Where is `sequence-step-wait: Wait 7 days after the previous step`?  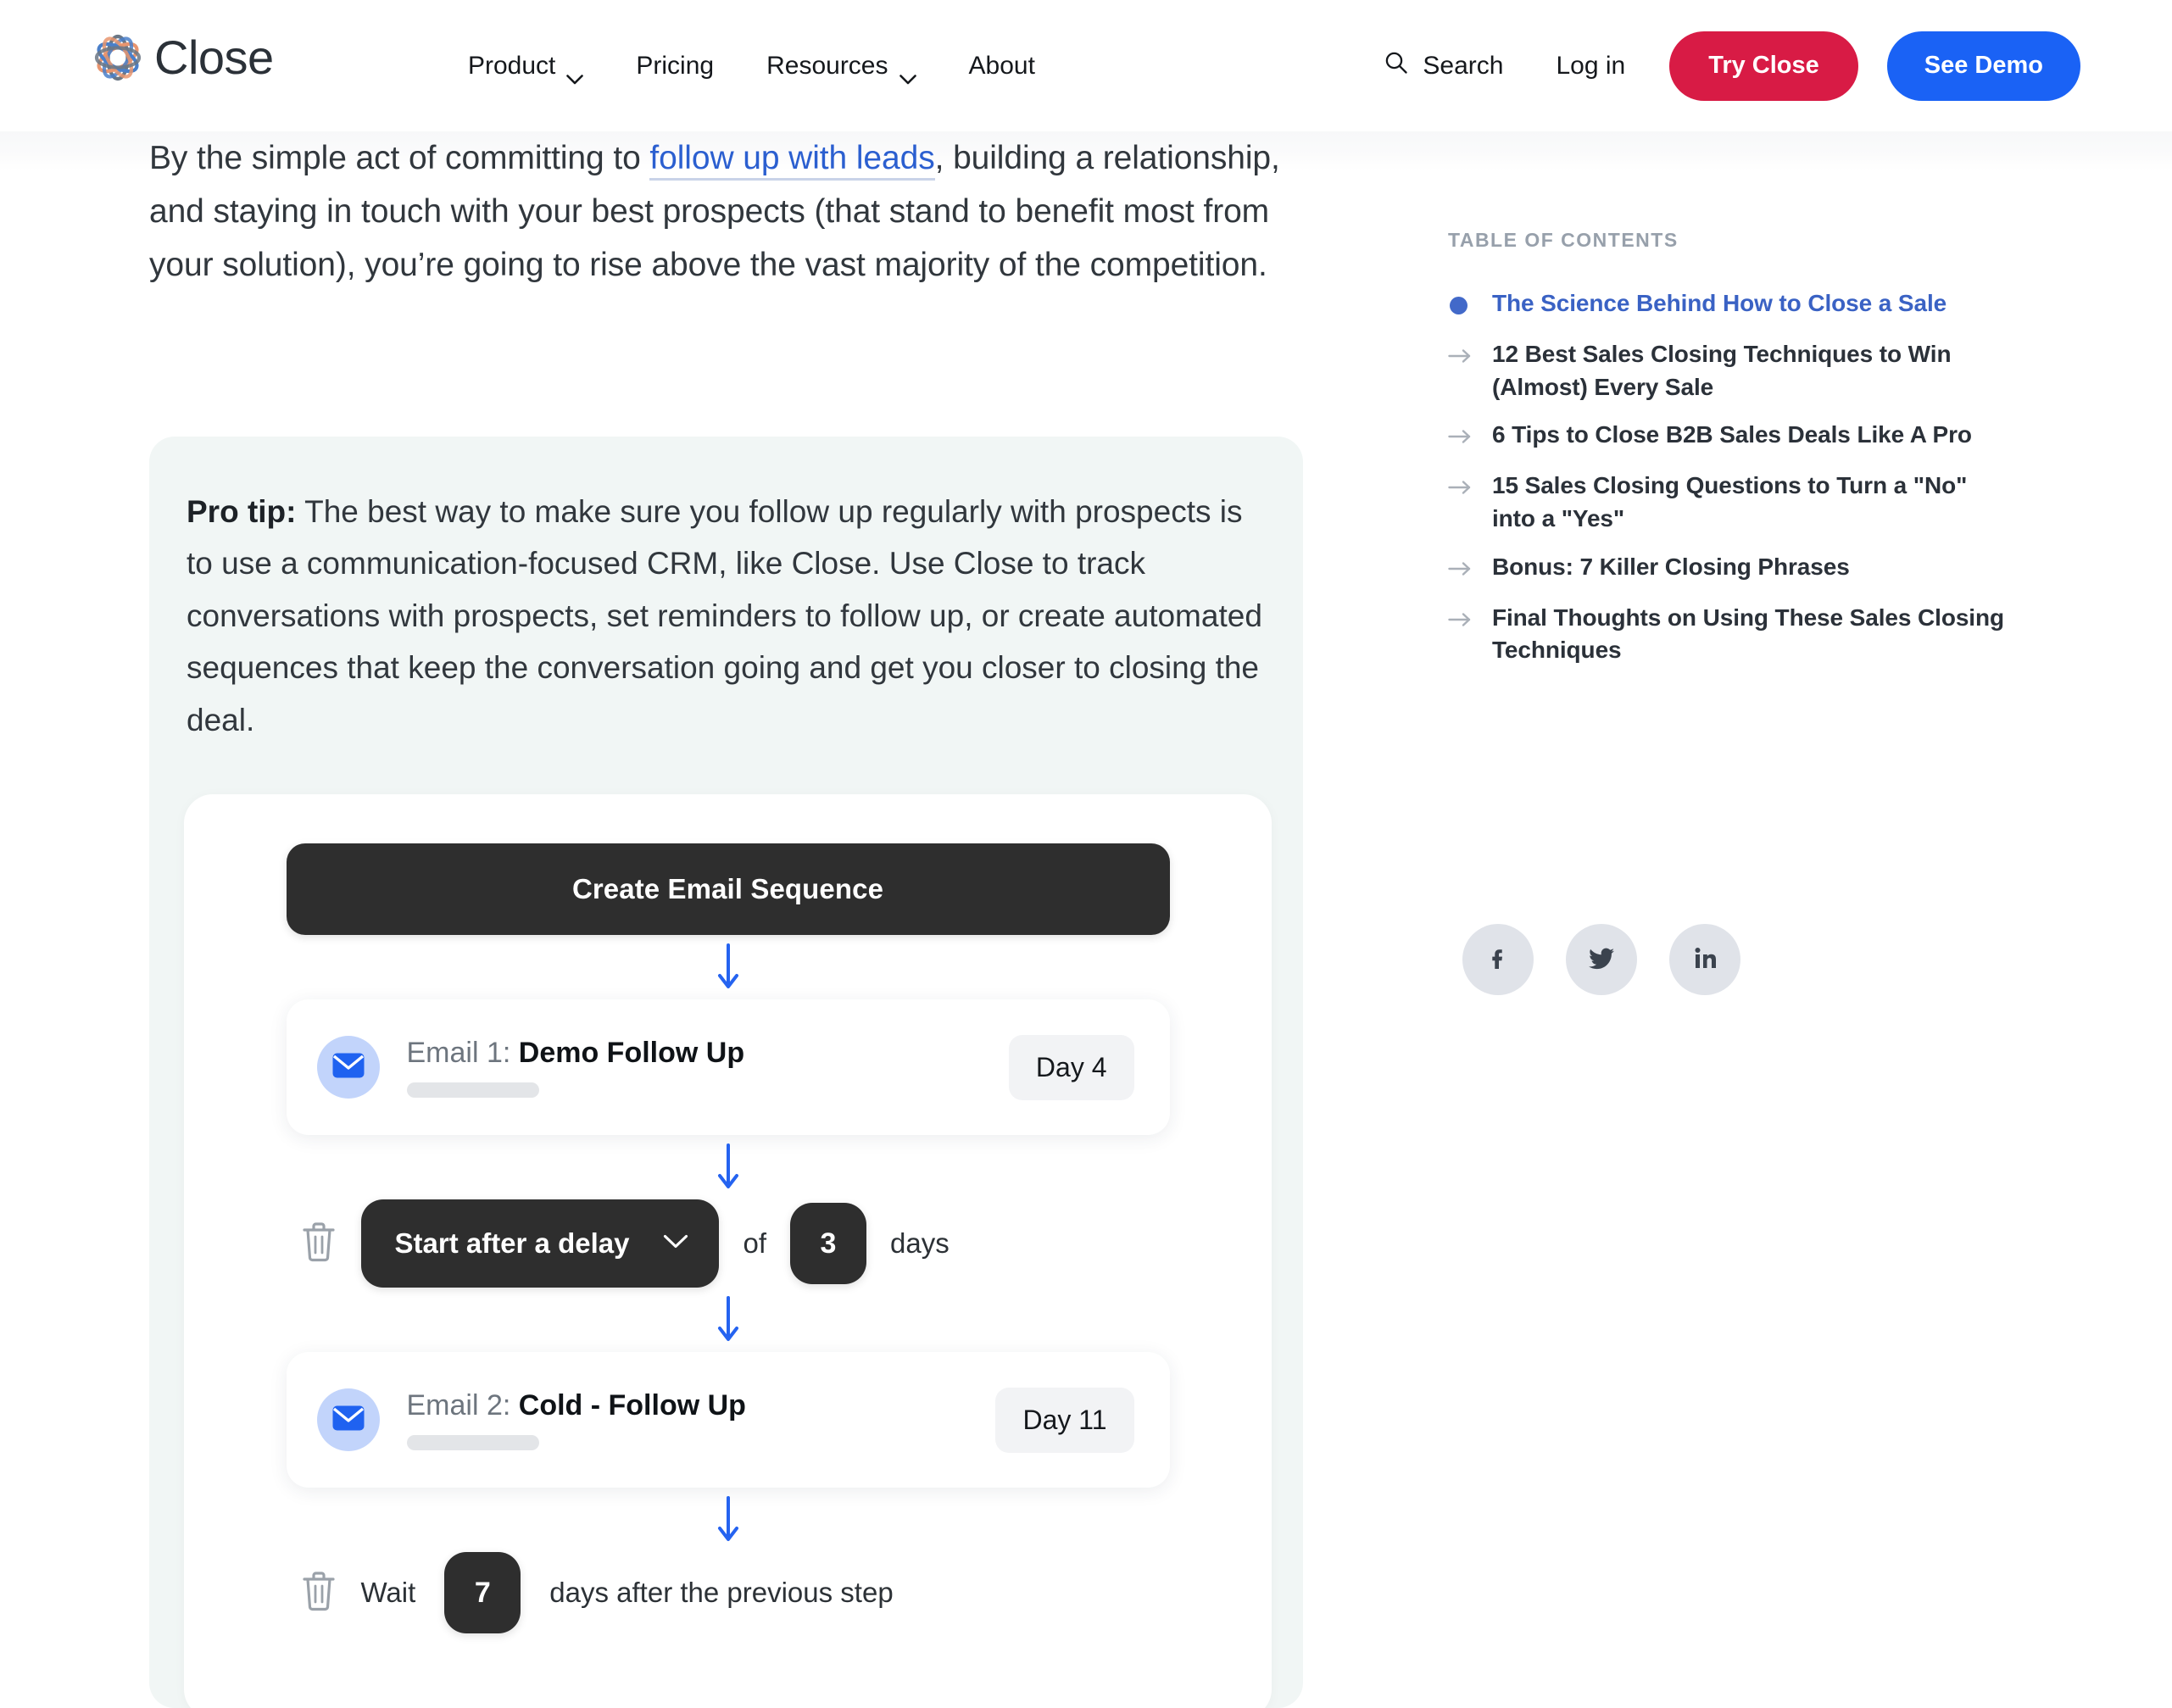
sequence-step-wait: Wait 7 days after the previous step is located at coordinates (728, 1593).